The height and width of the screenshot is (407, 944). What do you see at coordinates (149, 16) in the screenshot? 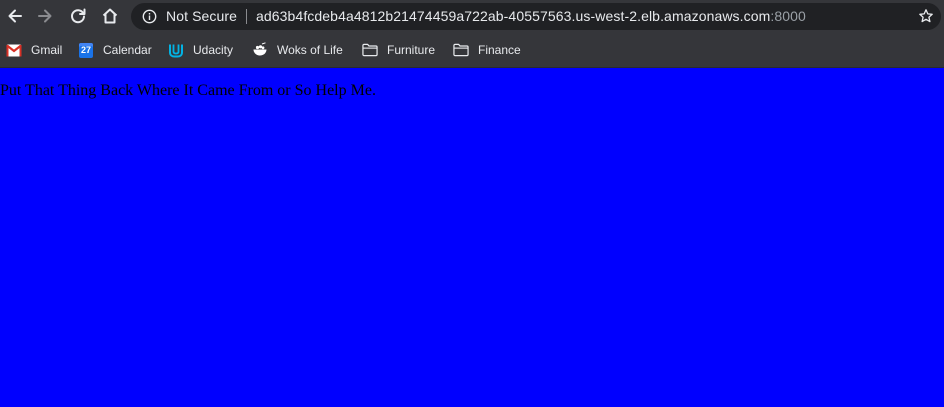
I see `info-circle-icon` at bounding box center [149, 16].